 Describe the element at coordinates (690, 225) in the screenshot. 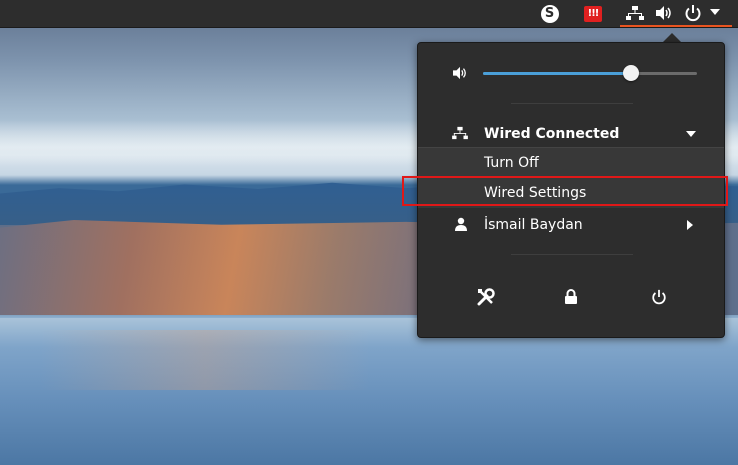

I see `chevron-right-icon` at that location.